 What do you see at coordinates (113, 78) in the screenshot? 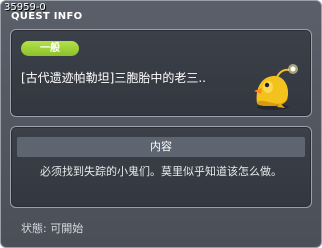
I see `quest-name: [古代遗迹帕勒坦]三胞胎中的老三..` at bounding box center [113, 78].